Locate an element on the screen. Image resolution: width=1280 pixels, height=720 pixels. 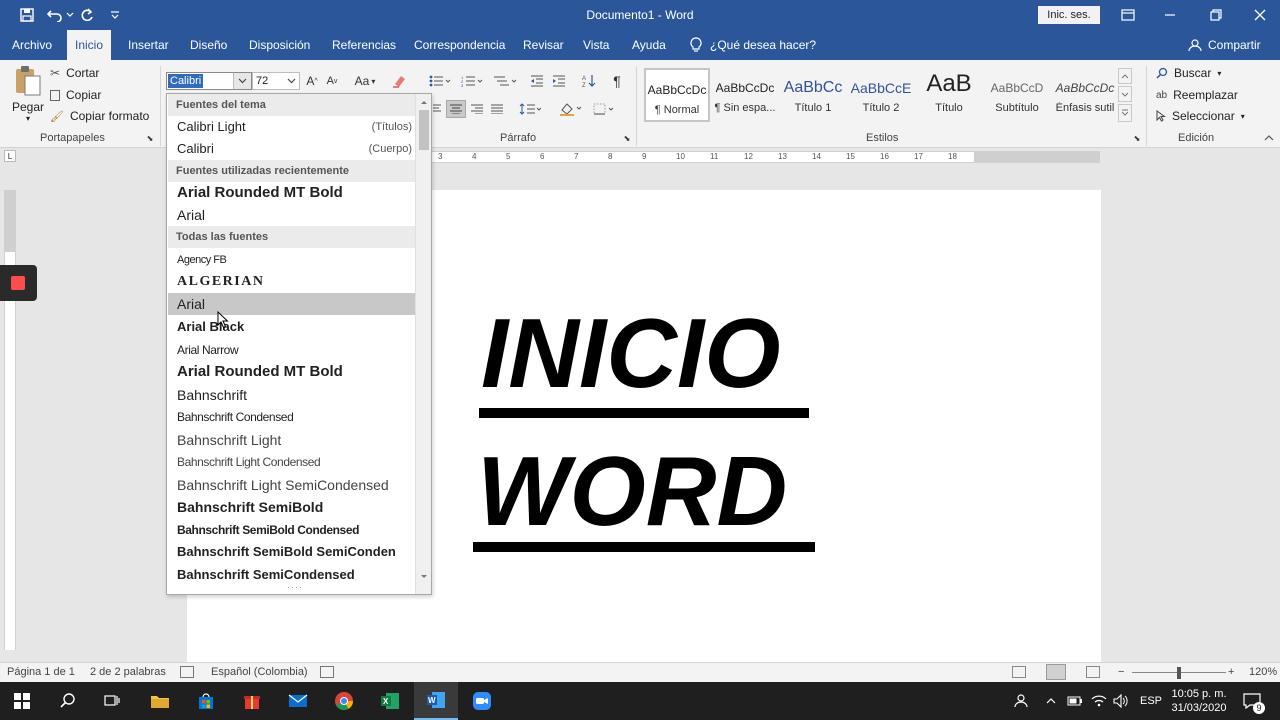
style-heading-2: AaBbCcE Título 2 is located at coordinates (881, 95).